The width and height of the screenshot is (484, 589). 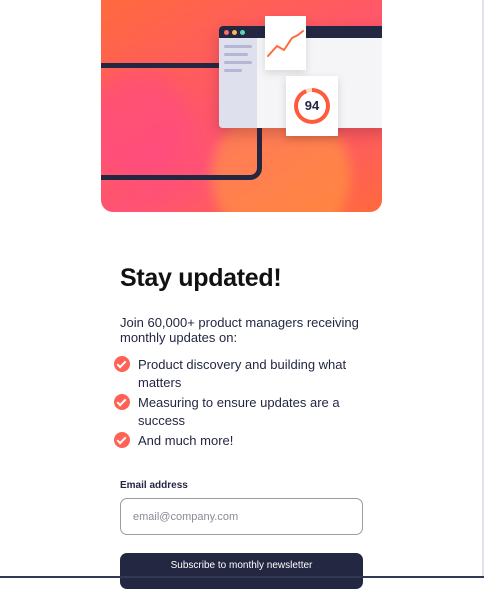 What do you see at coordinates (234, 32) in the screenshot?
I see `window-minimize-dot-icon` at bounding box center [234, 32].